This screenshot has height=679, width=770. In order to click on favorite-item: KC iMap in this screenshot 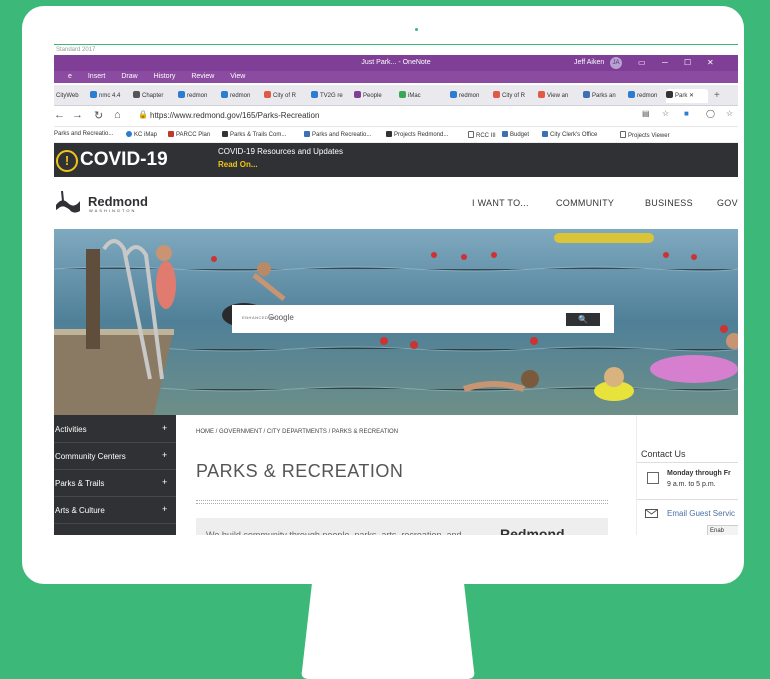, I will do `click(141, 134)`.